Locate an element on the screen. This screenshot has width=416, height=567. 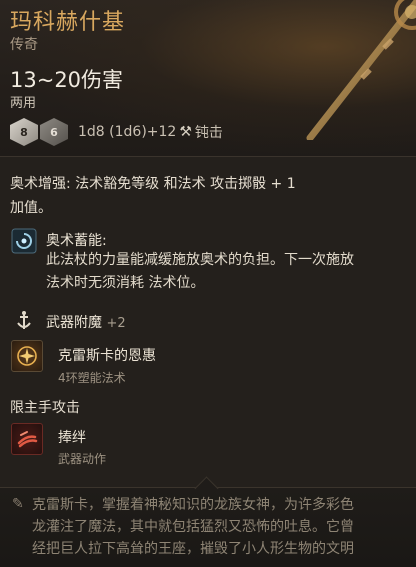
arcane-swirl-icon is located at coordinates (24, 241).